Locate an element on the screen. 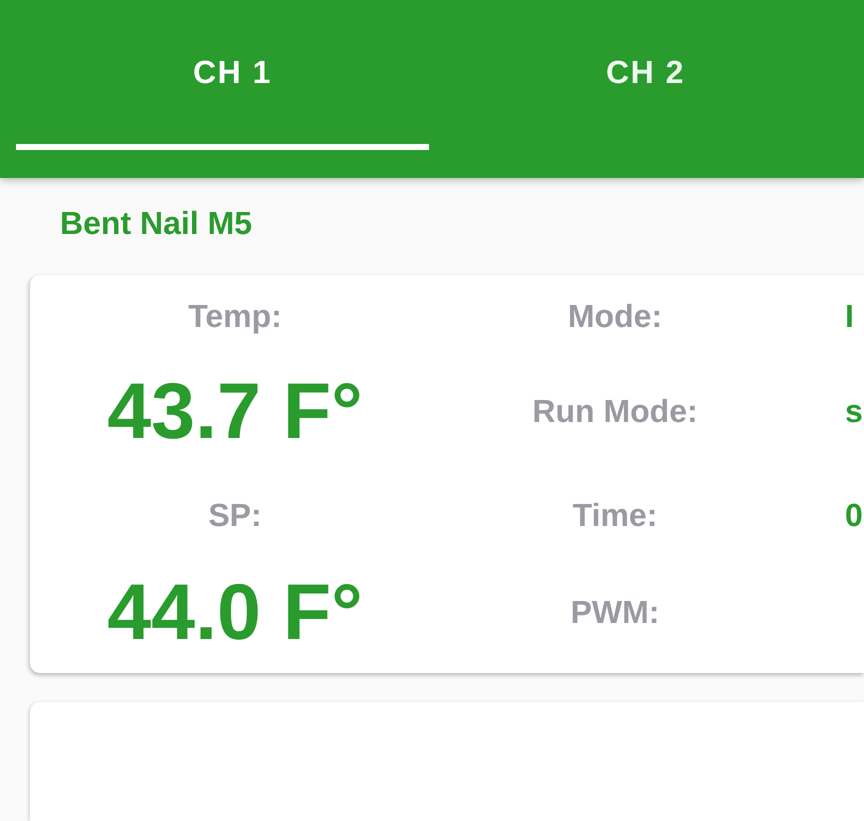 The image size is (864, 821). field-label: Mode: is located at coordinates (615, 316).